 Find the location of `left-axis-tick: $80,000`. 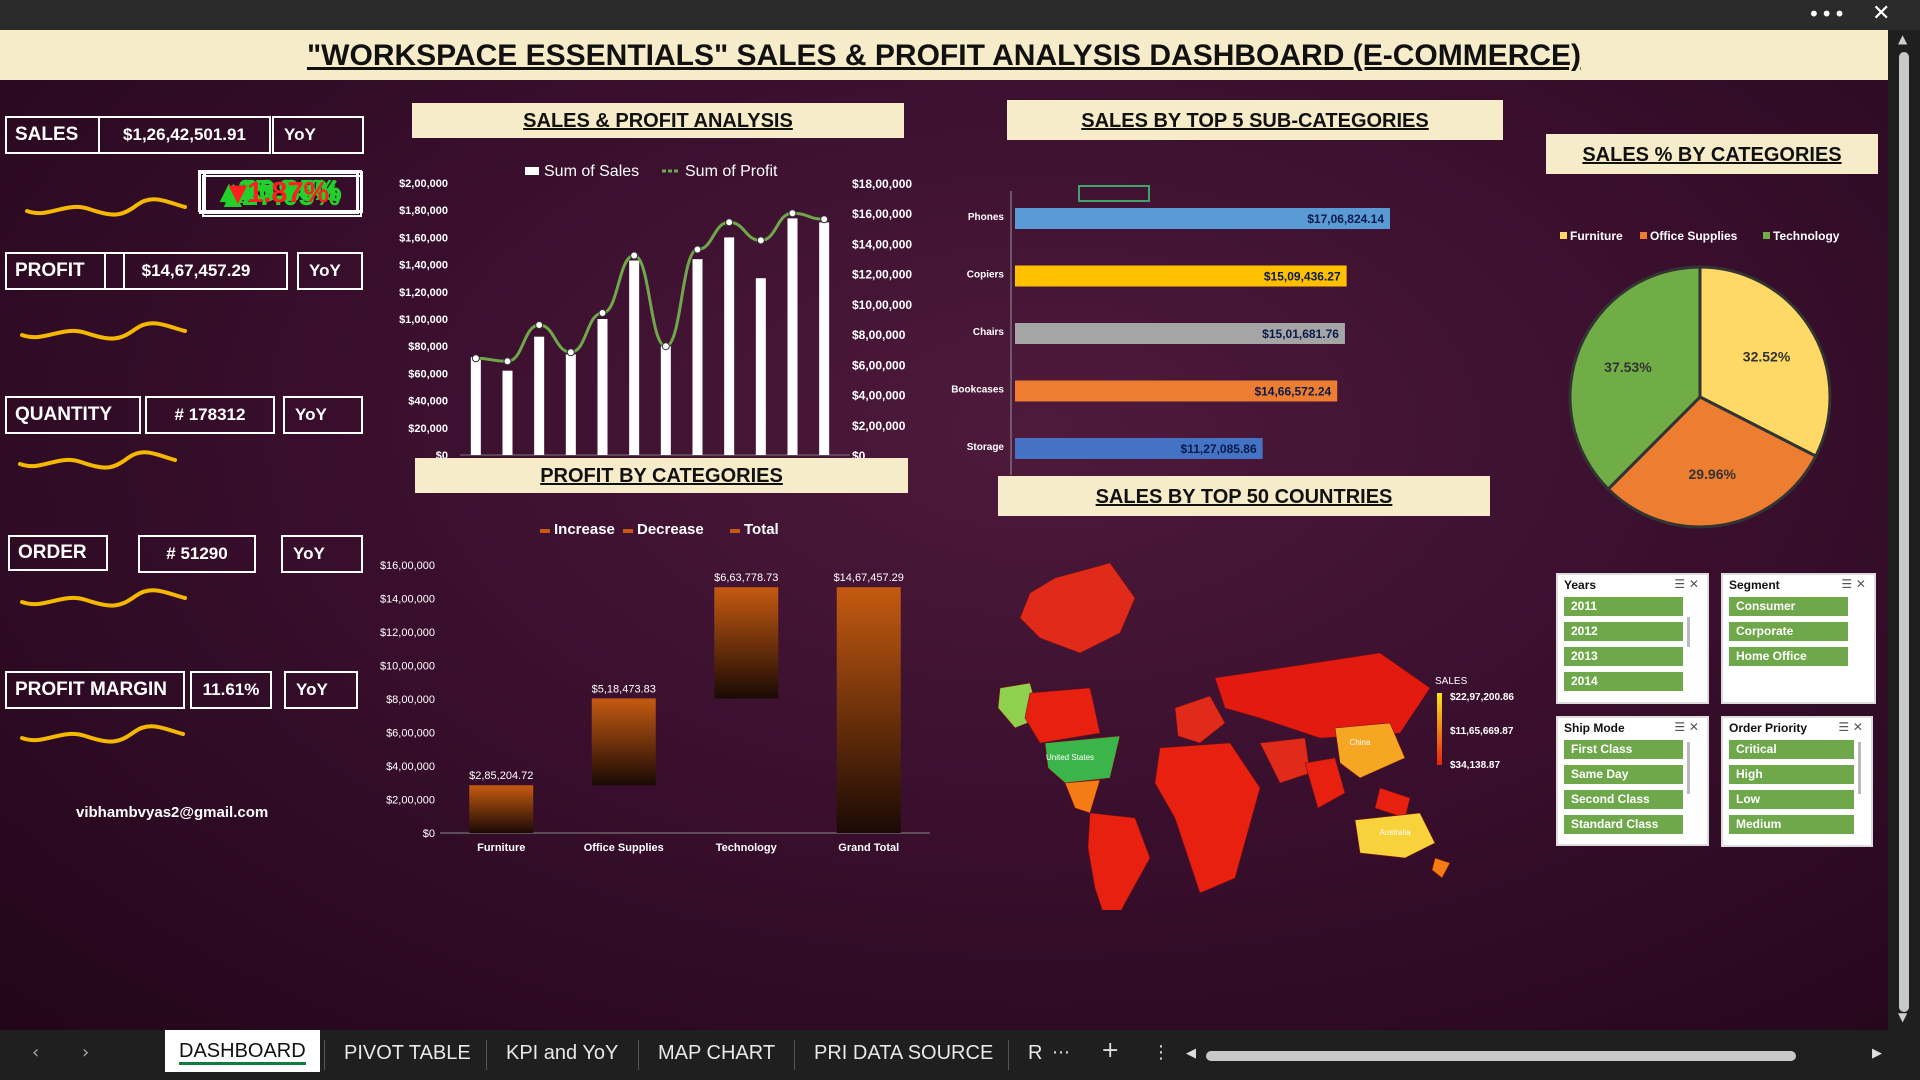

left-axis-tick: $80,000 is located at coordinates (428, 347).